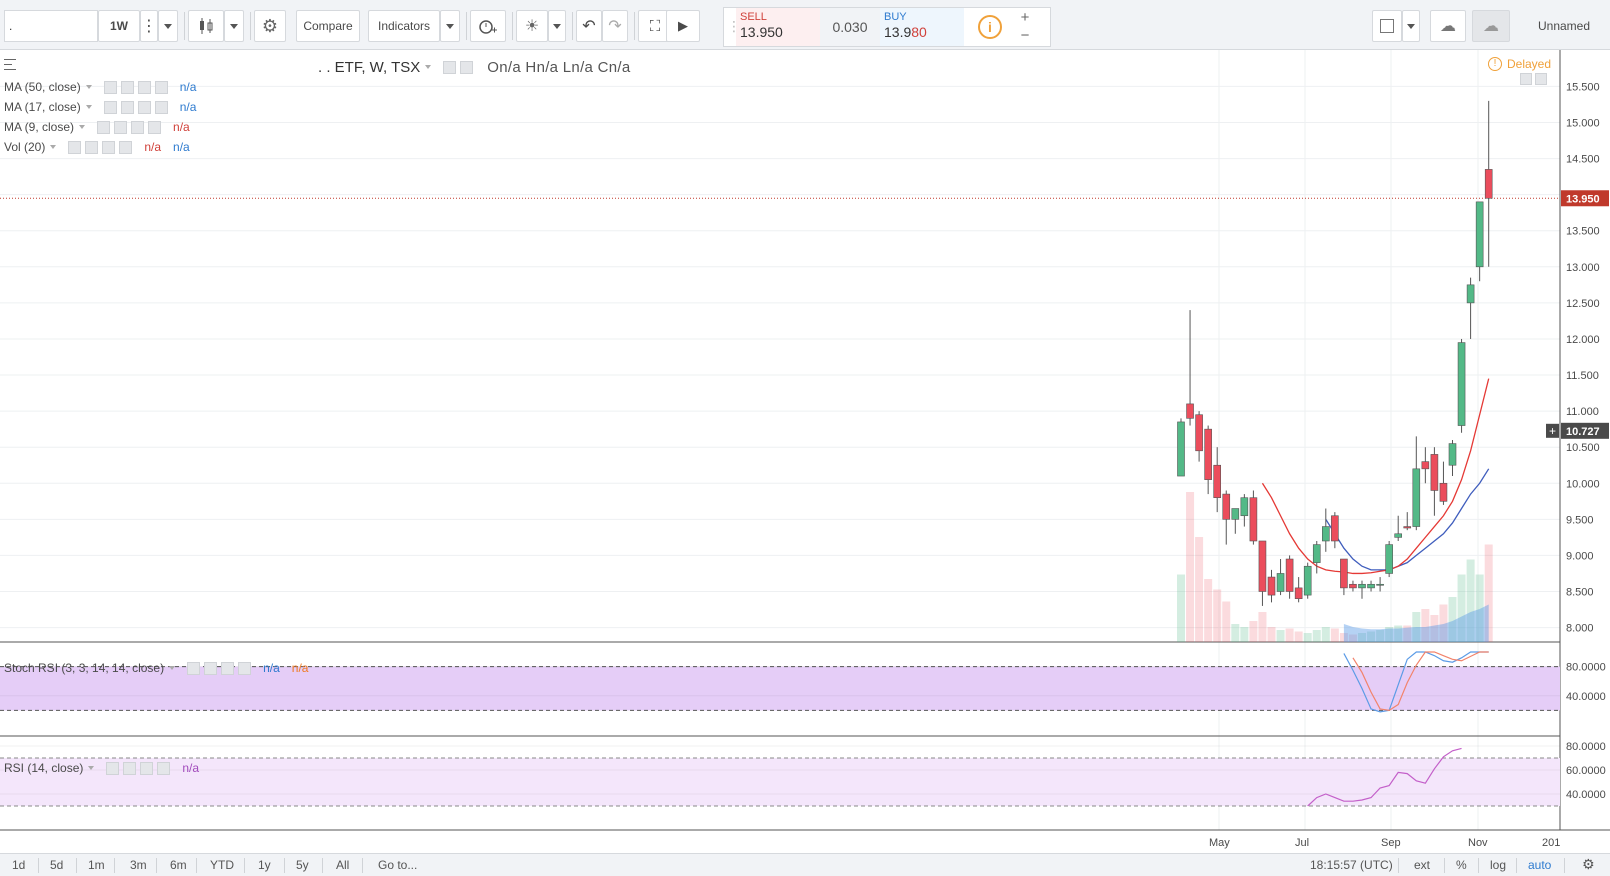 Image resolution: width=1610 pixels, height=876 pixels. What do you see at coordinates (1541, 79) in the screenshot?
I see `scroll-right-icon` at bounding box center [1541, 79].